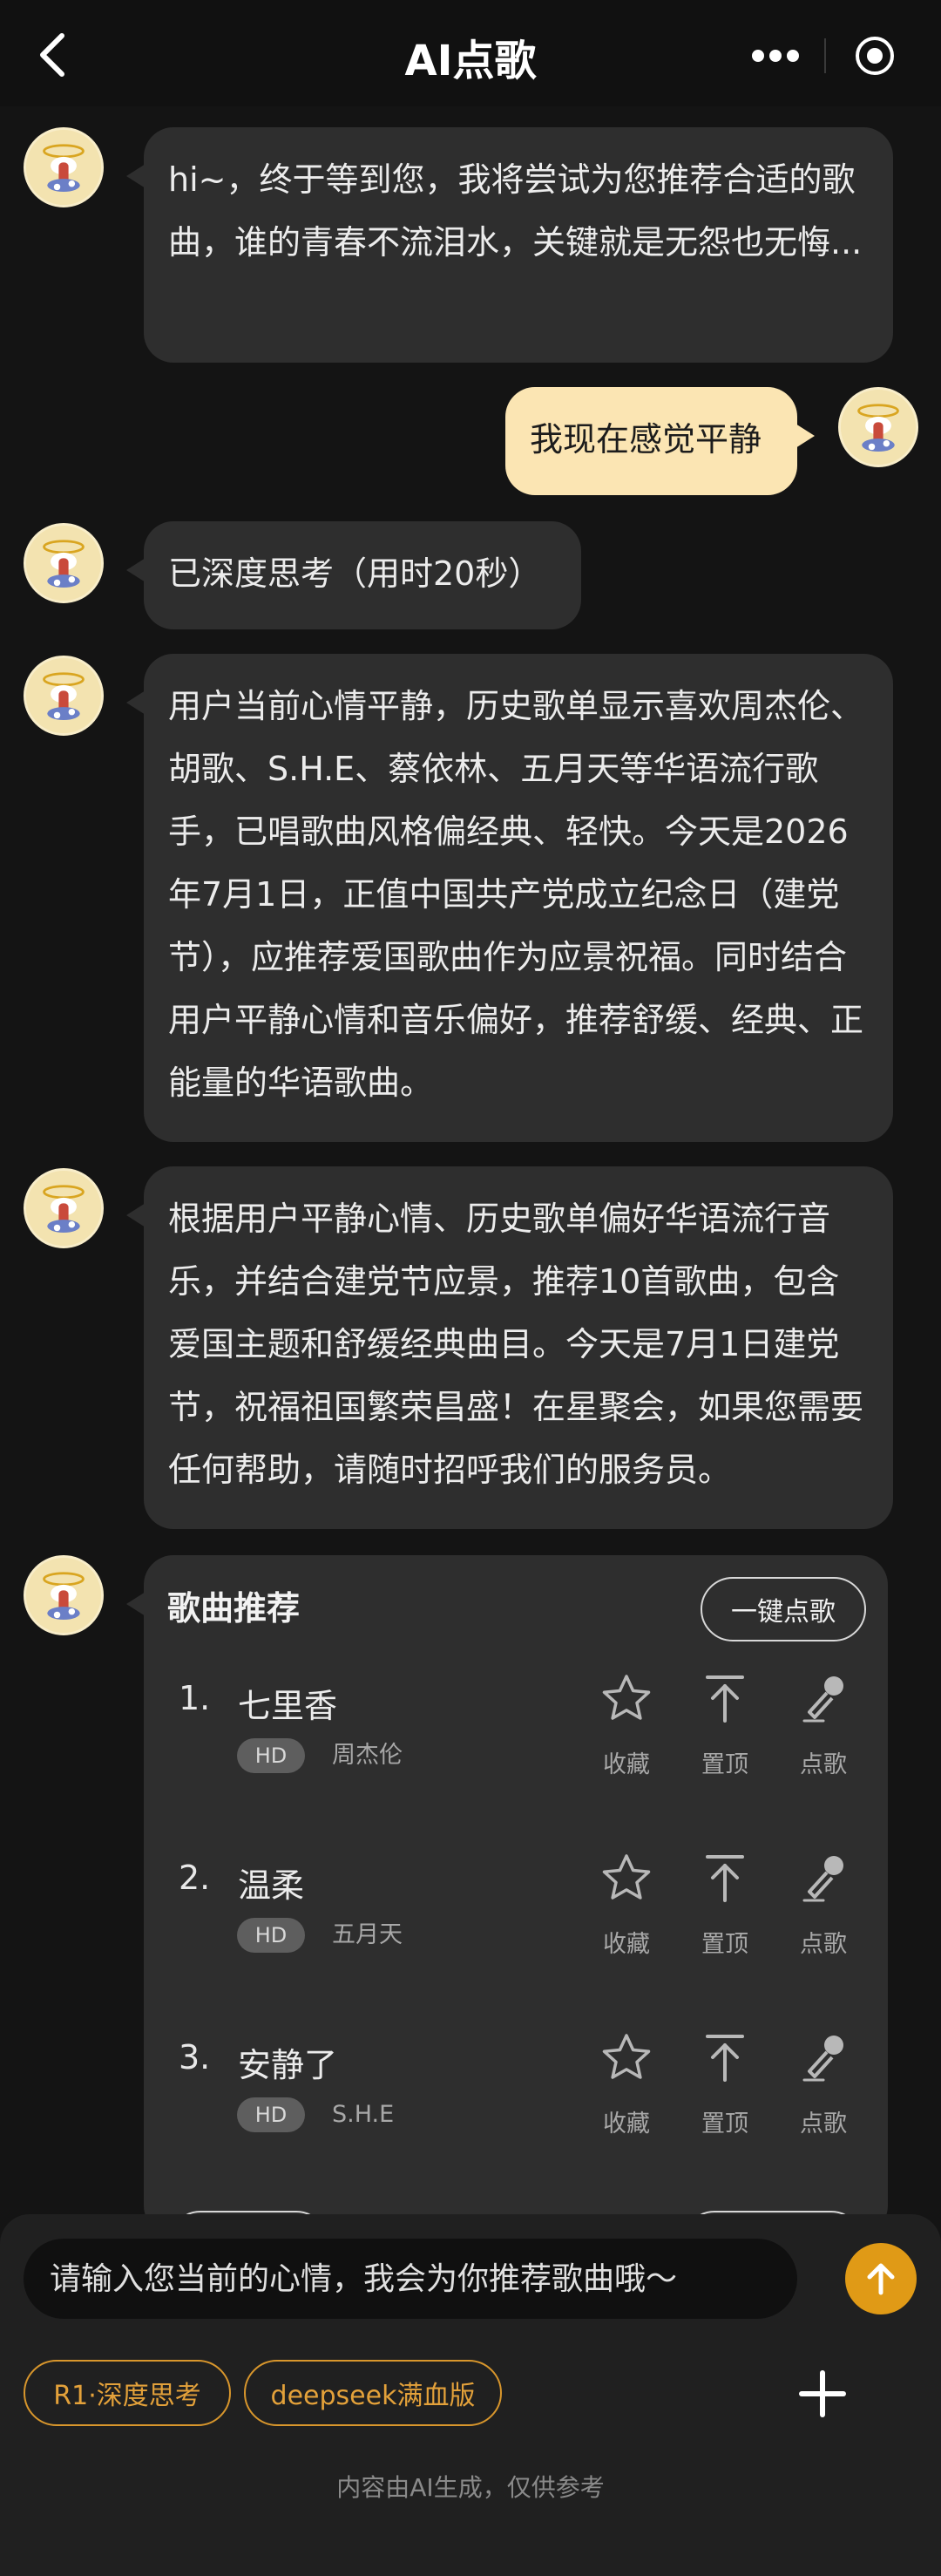  Describe the element at coordinates (272, 1886) in the screenshot. I see `song-title: 温柔` at that location.